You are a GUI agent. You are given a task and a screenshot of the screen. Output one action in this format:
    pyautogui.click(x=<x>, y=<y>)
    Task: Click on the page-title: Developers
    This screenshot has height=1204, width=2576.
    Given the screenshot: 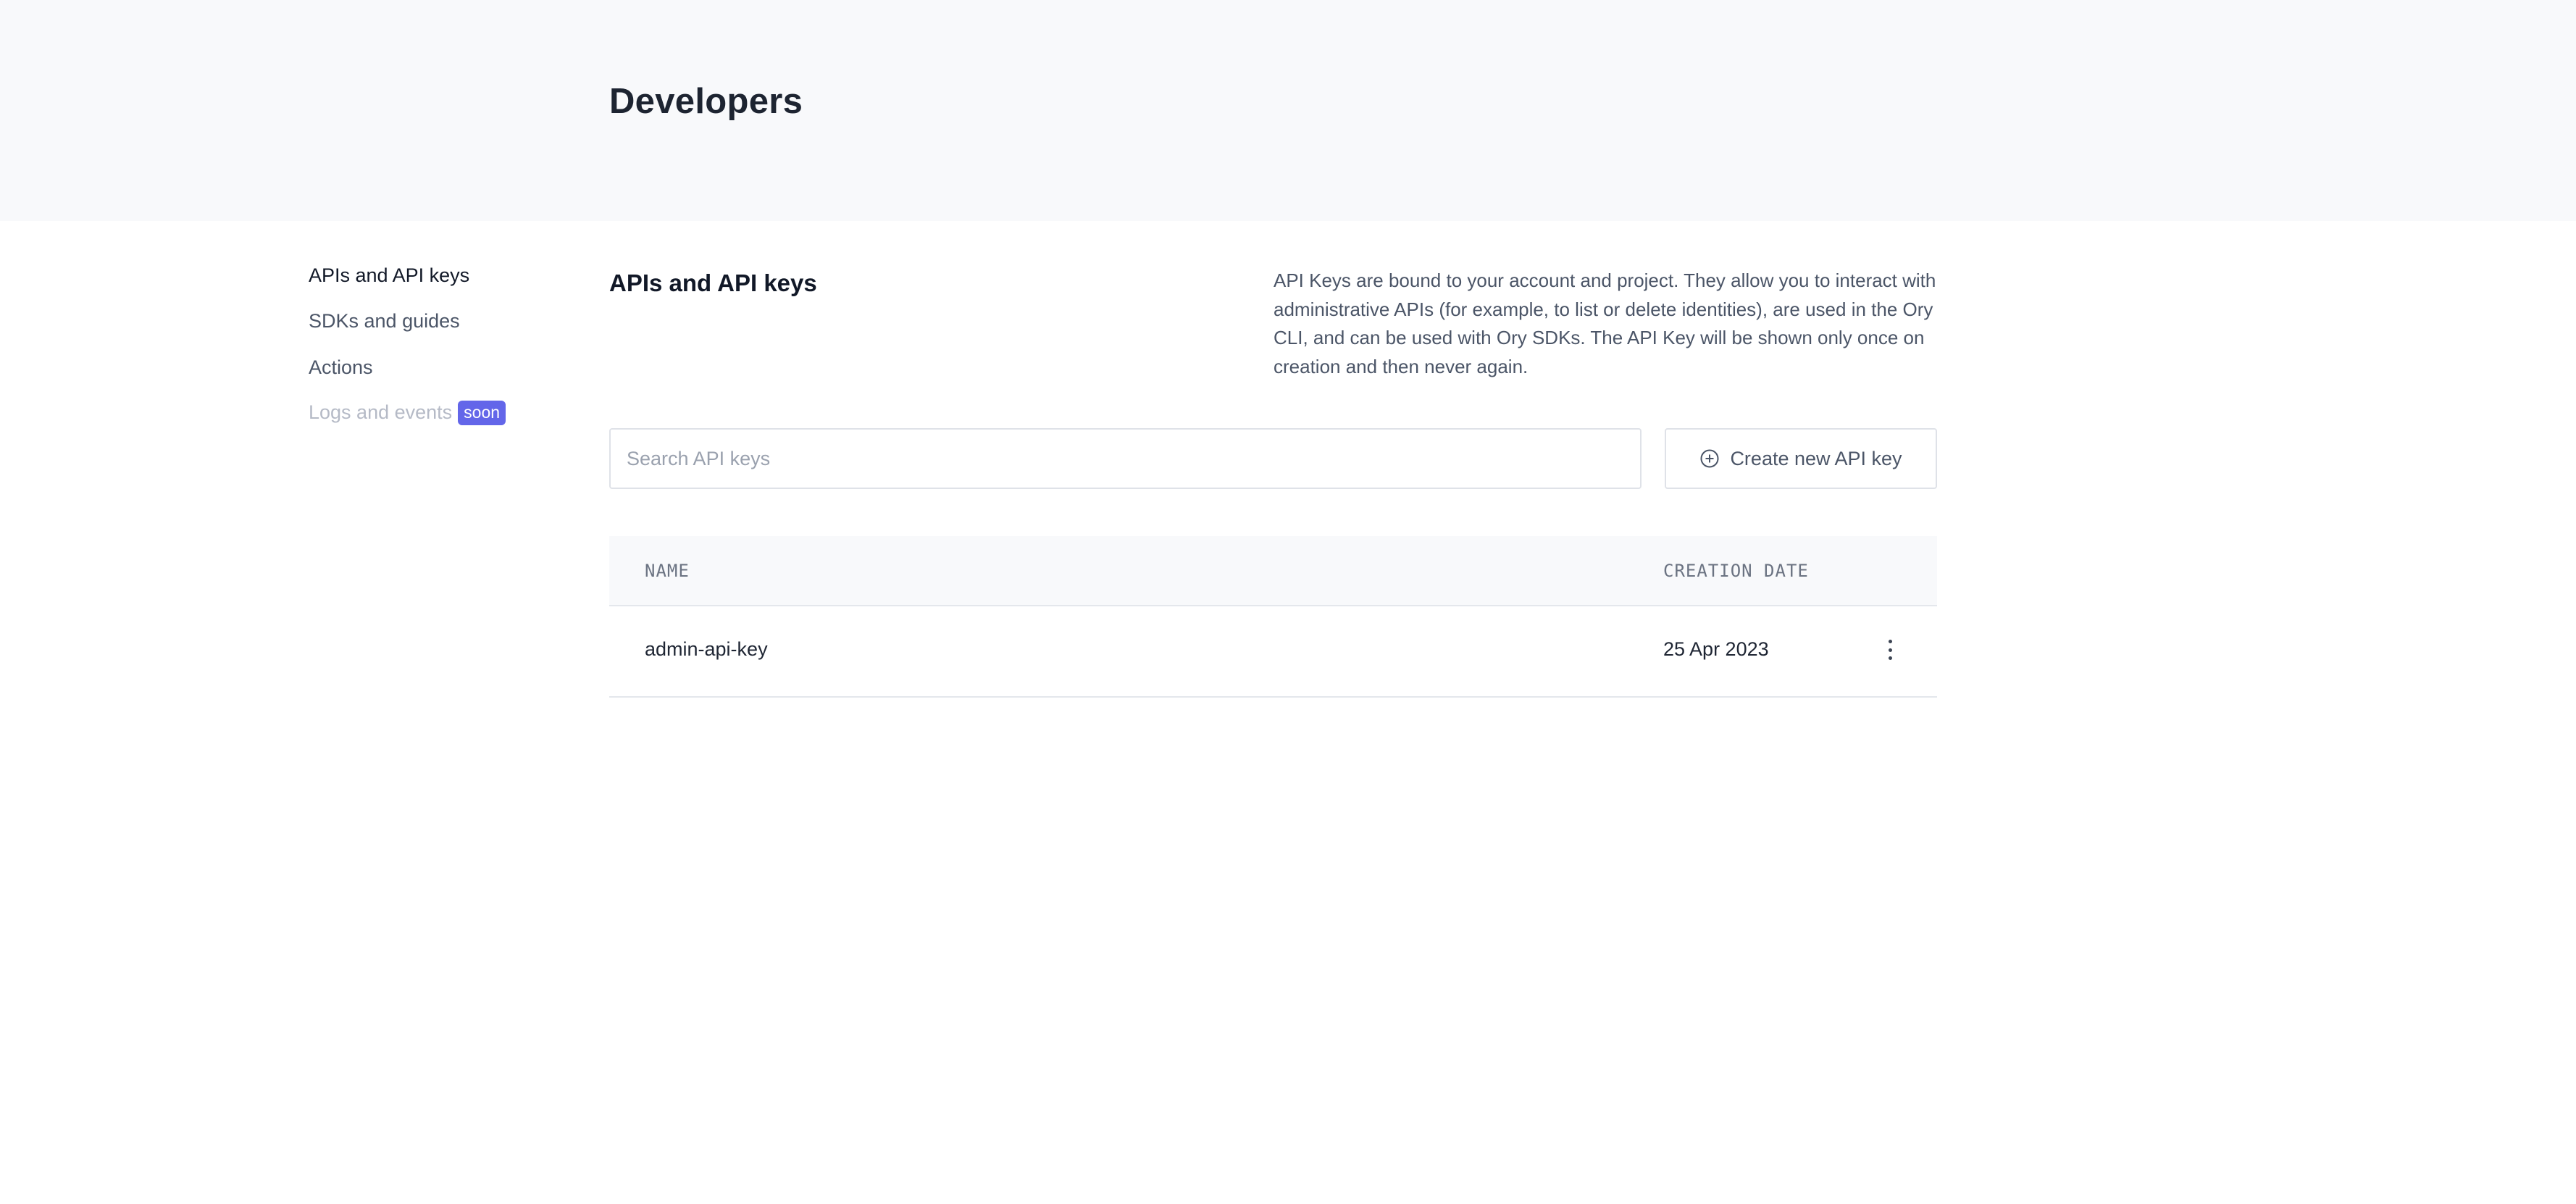 What is the action you would take?
    pyautogui.click(x=706, y=101)
    